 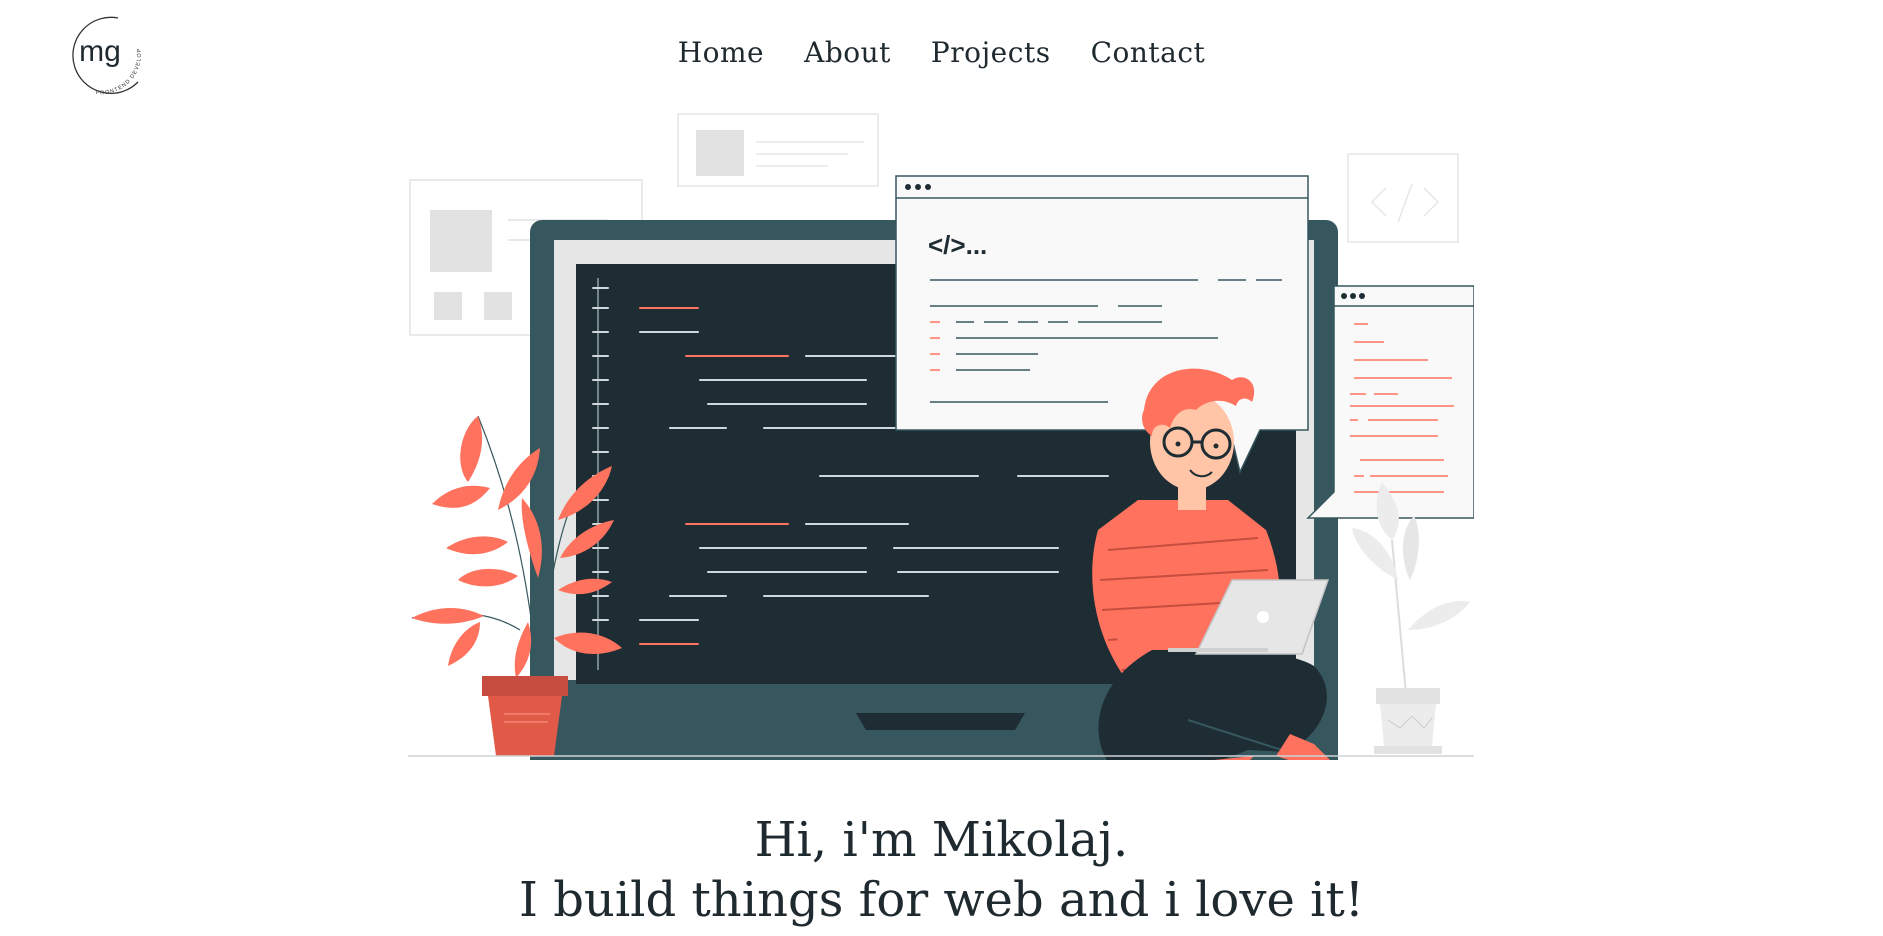 What do you see at coordinates (1411, 618) in the screenshot?
I see `plant-right` at bounding box center [1411, 618].